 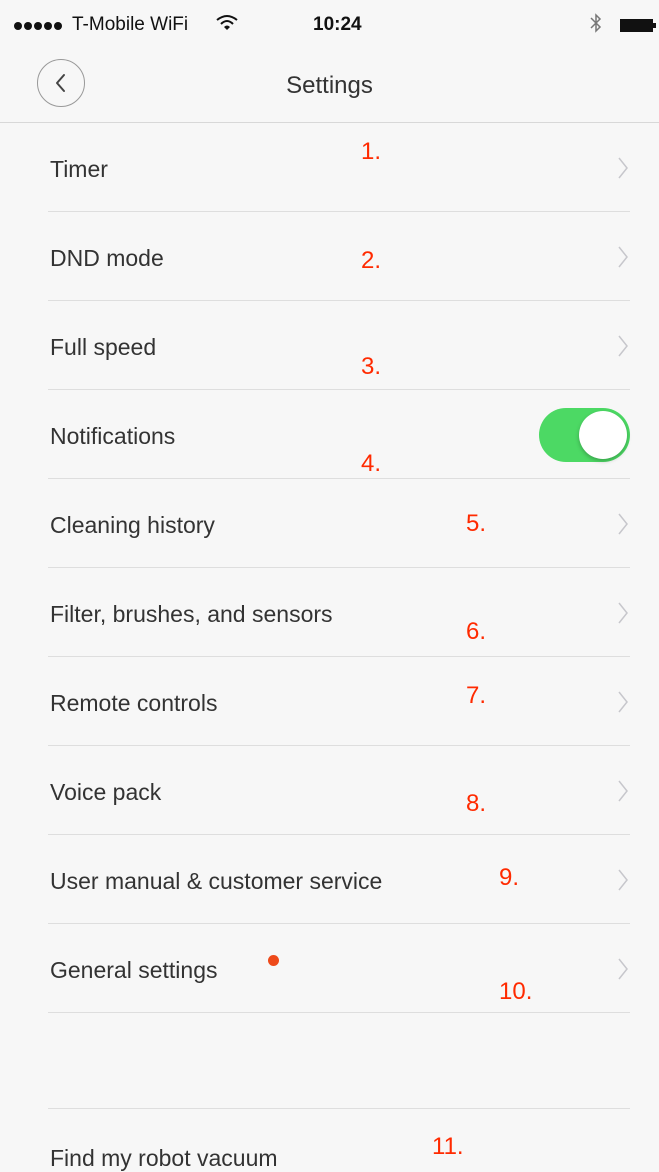 What do you see at coordinates (339, 256) in the screenshot?
I see `settings-row-dnd-mode: DND mode 2.` at bounding box center [339, 256].